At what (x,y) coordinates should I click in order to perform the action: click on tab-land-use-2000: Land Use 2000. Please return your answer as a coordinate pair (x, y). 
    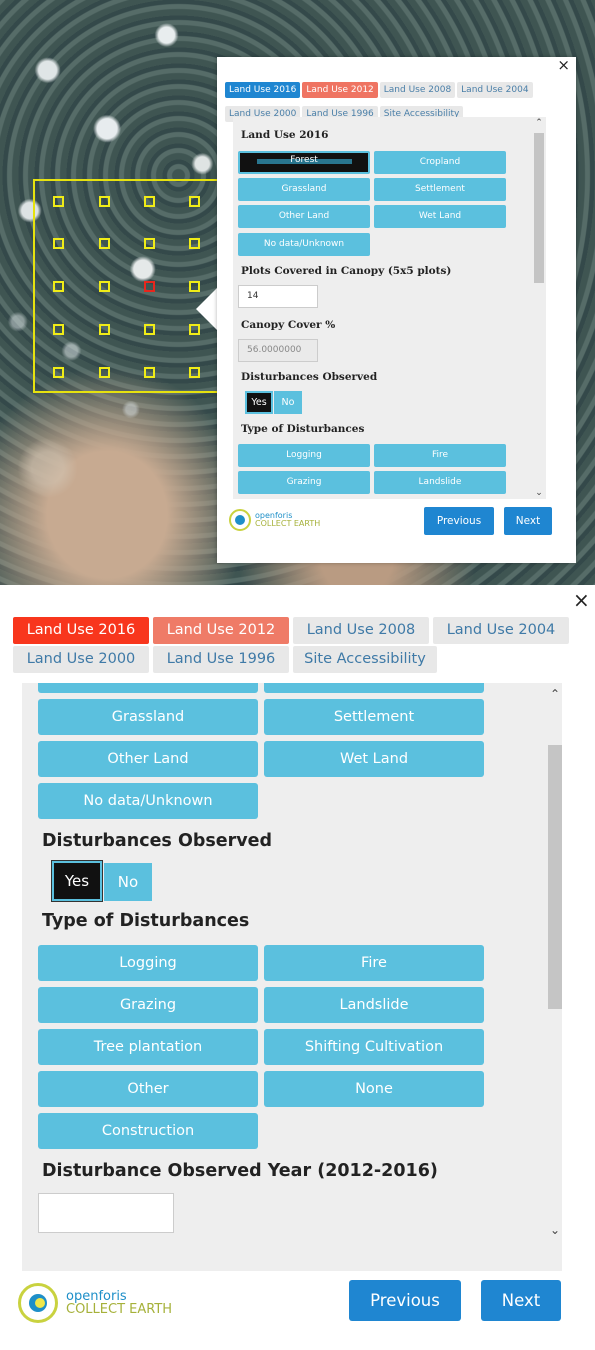
    Looking at the image, I should click on (81, 659).